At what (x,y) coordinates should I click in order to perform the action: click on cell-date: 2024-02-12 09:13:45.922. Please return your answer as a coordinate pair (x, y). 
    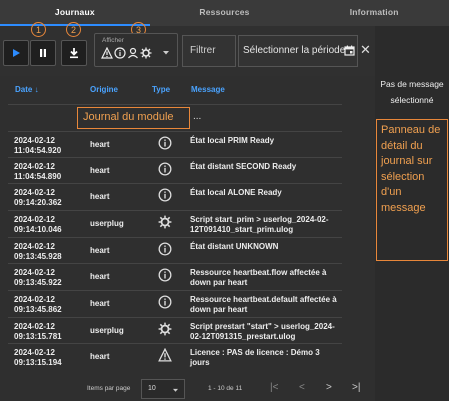
    Looking at the image, I should click on (38, 278).